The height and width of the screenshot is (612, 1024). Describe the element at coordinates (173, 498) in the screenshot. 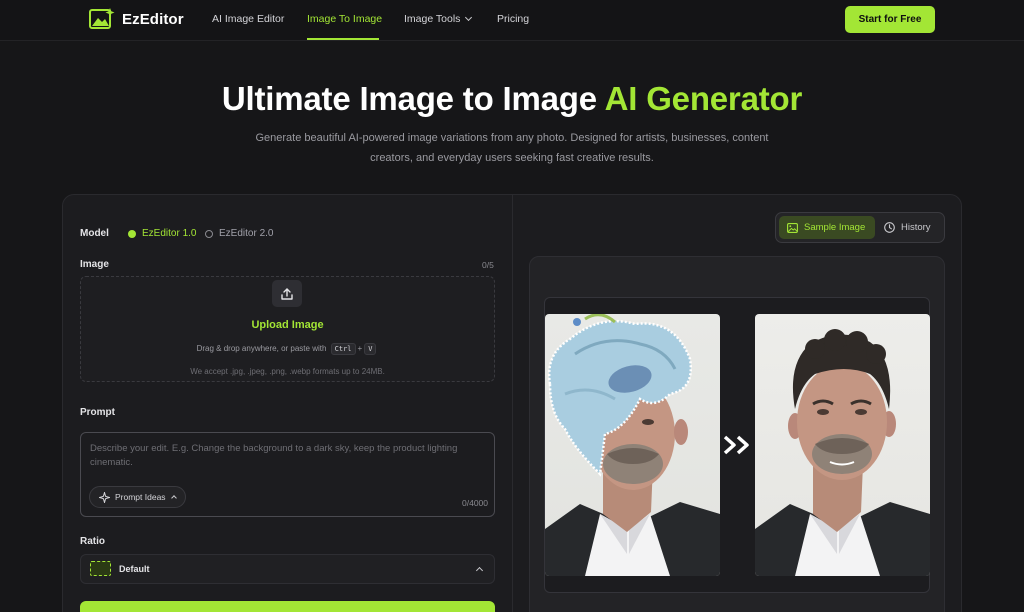

I see `chevron-up-icon` at that location.